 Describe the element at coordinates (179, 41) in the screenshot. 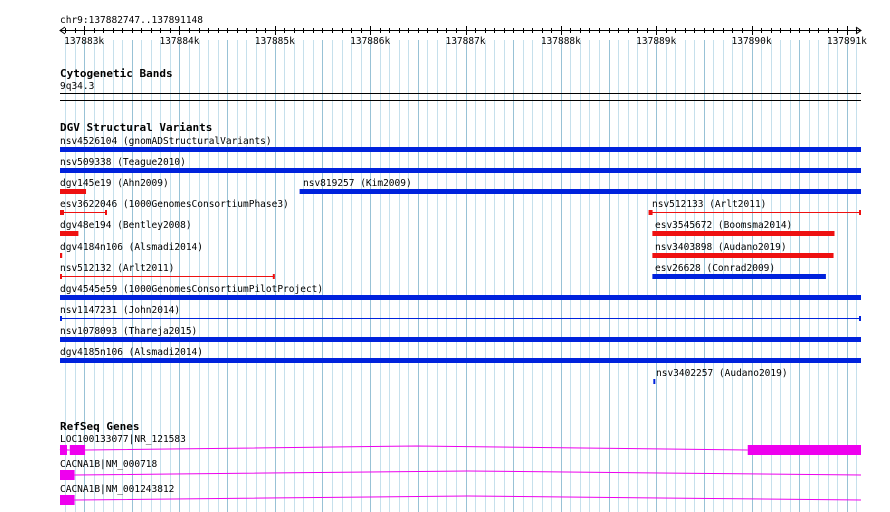

I see `ruler-tick-label: 137884k` at that location.